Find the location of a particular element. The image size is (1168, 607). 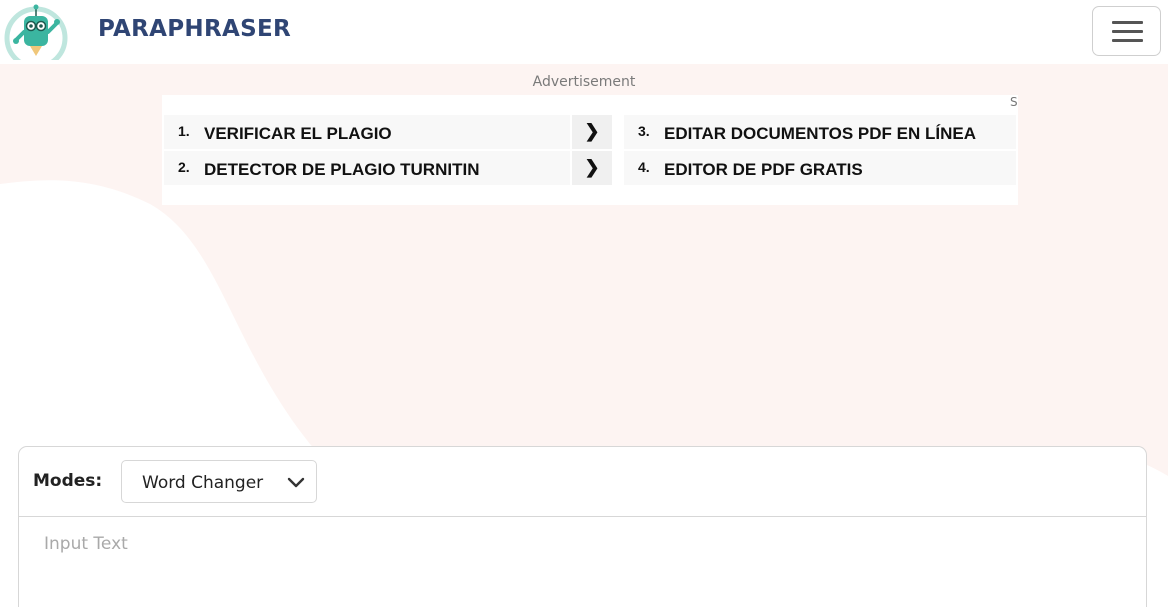

ad-link-verificar-plagio: 1. VERIFICAR EL PLAGIO ❯ is located at coordinates (388, 132).